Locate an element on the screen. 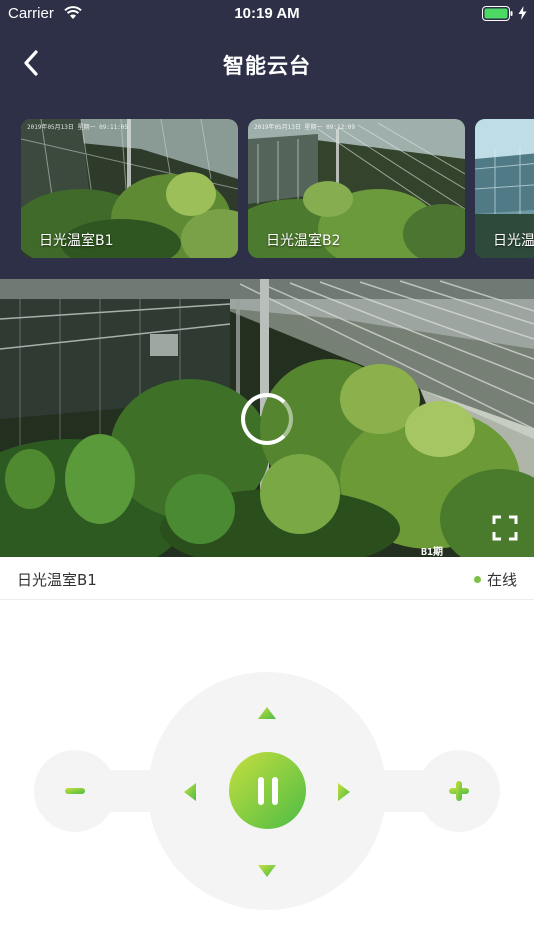 The image size is (534, 950). camera-thumbnail-label: 日光温 is located at coordinates (513, 241).